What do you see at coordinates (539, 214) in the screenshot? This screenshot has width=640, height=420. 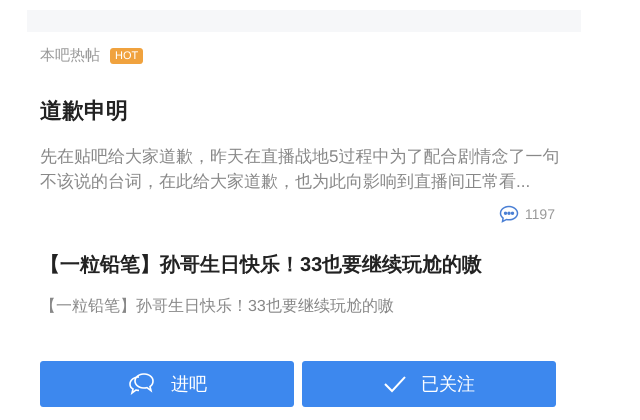 I see `comment-count: 1197` at bounding box center [539, 214].